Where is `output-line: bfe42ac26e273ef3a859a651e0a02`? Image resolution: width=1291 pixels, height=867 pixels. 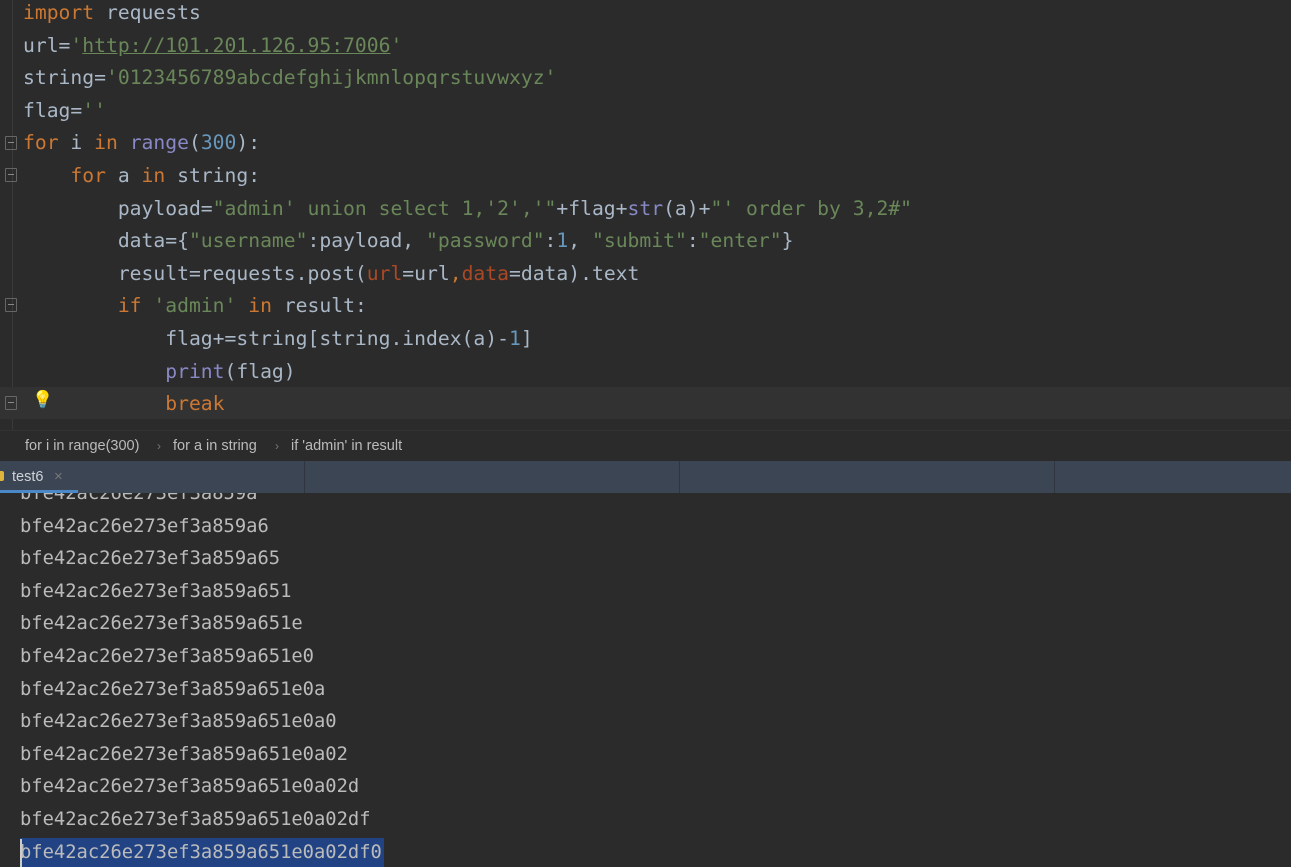 output-line: bfe42ac26e273ef3a859a651e0a02 is located at coordinates (184, 755).